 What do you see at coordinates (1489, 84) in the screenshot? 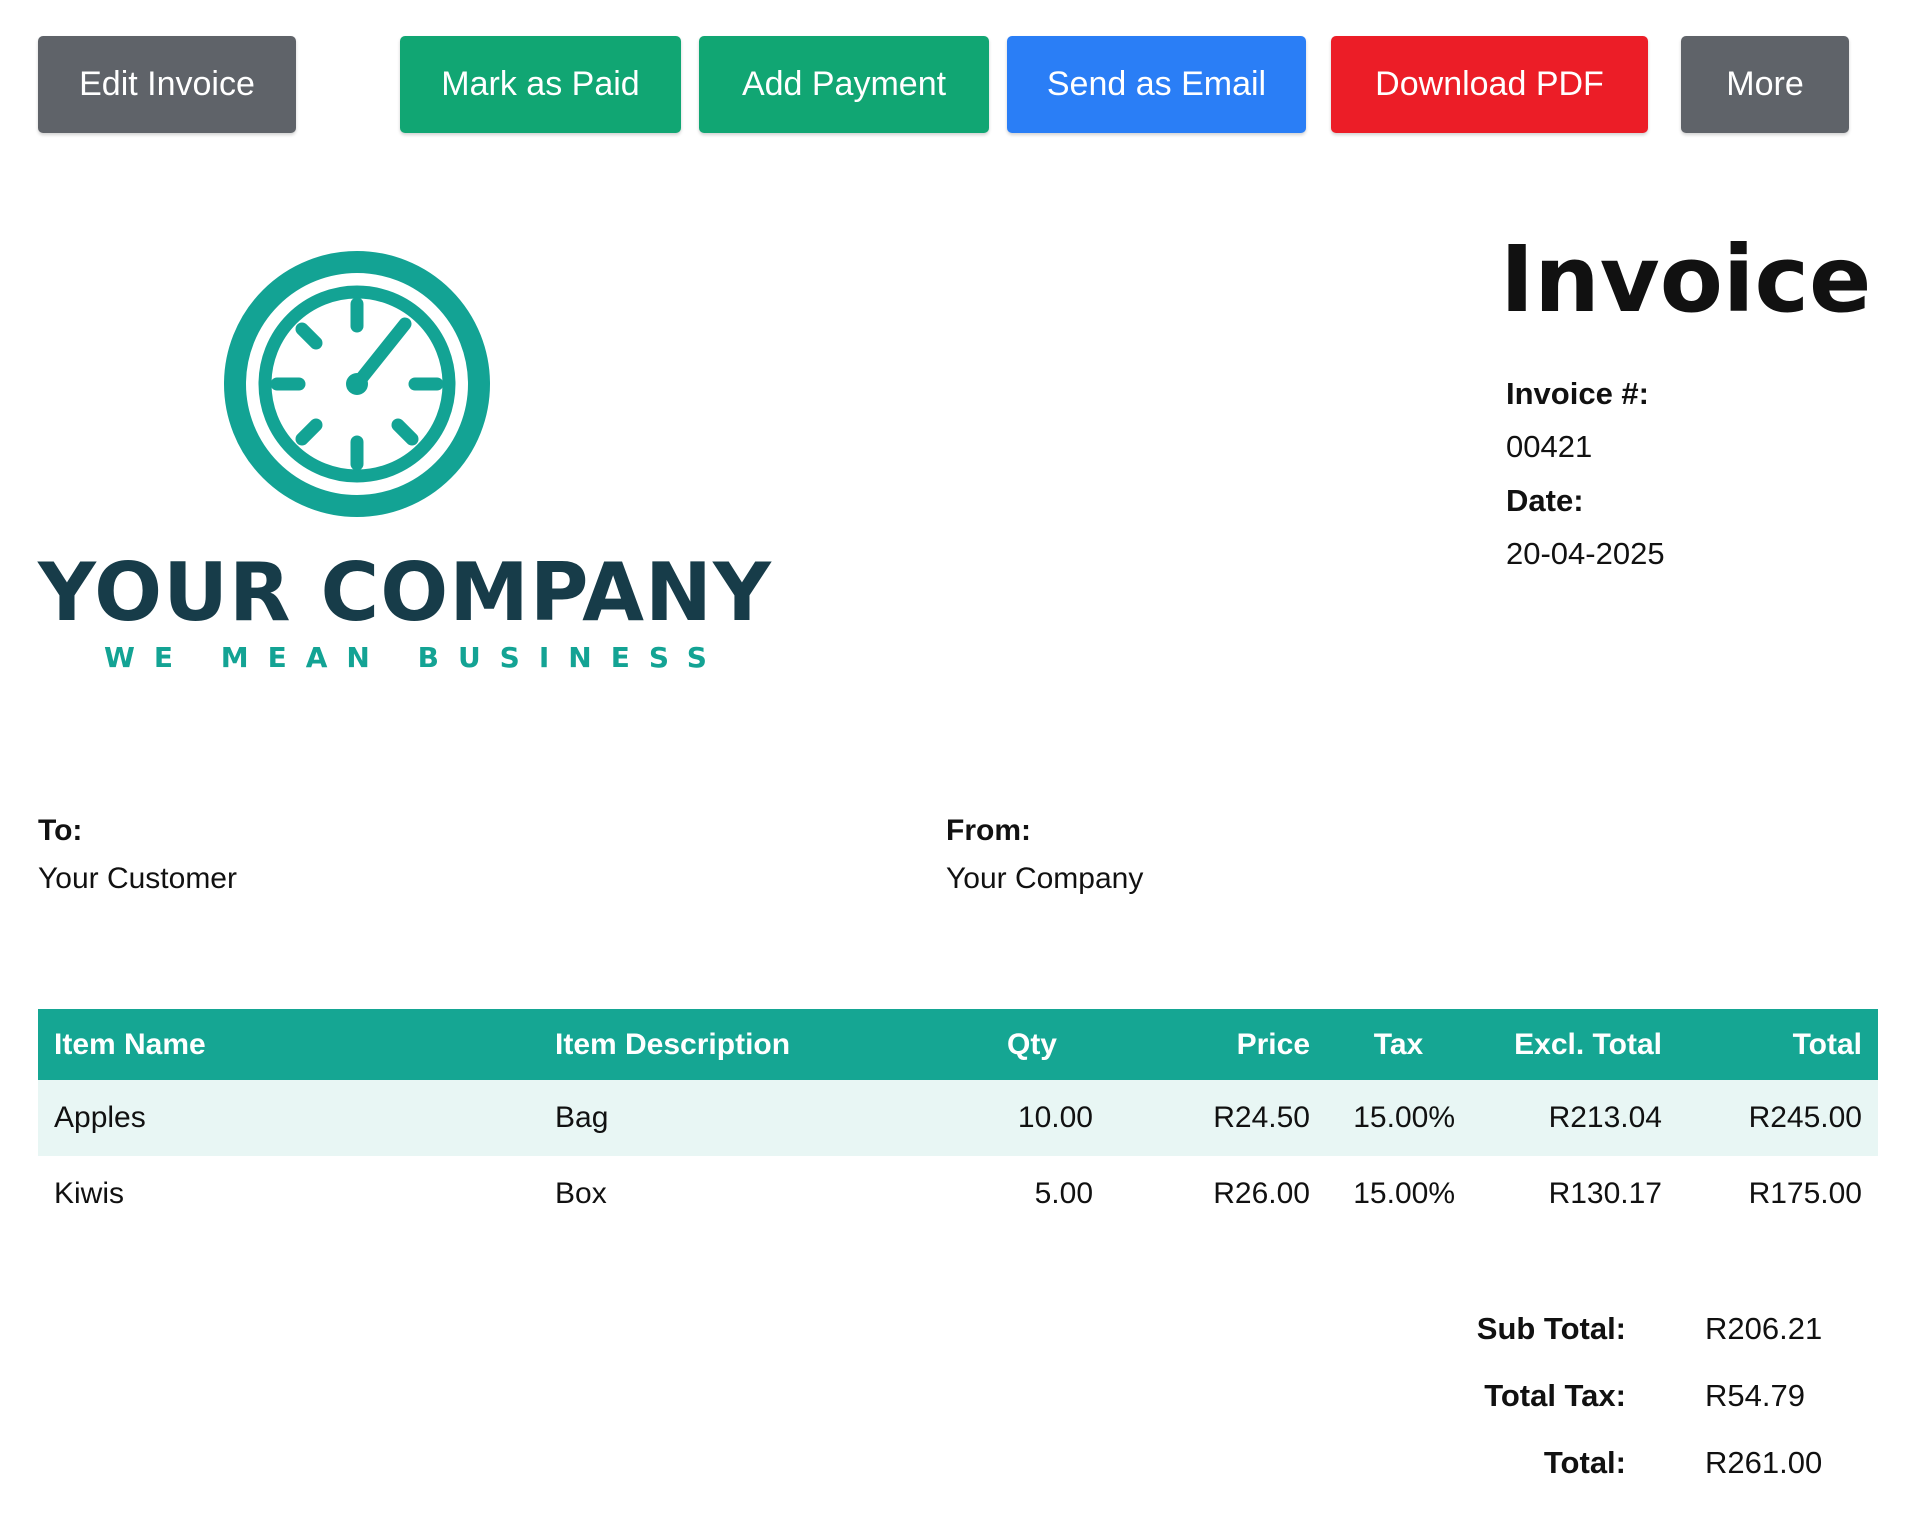
I see `download-pdf-button: Download PDF` at bounding box center [1489, 84].